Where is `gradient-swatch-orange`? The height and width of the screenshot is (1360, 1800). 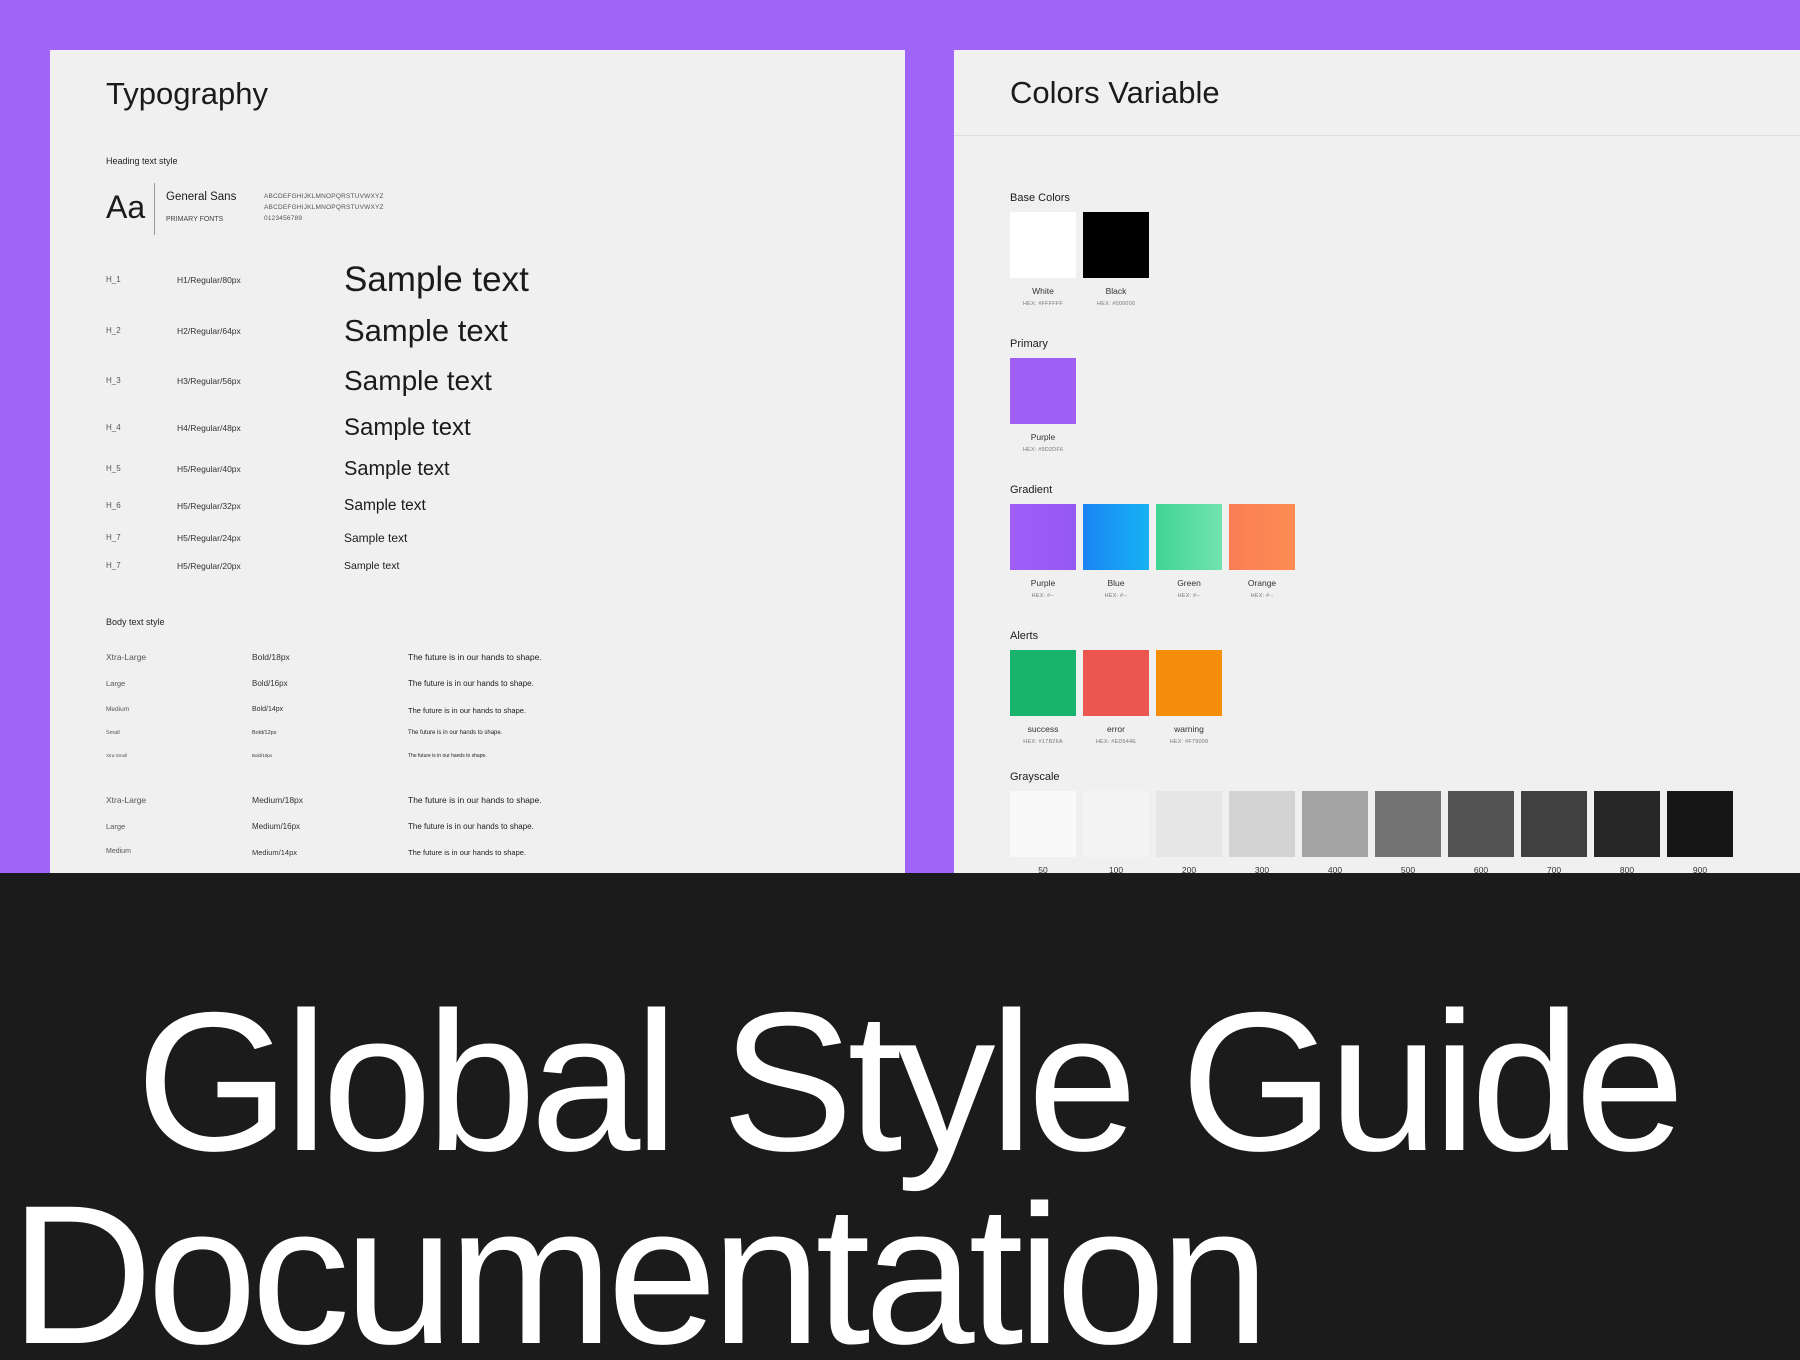
gradient-swatch-orange is located at coordinates (1262, 537).